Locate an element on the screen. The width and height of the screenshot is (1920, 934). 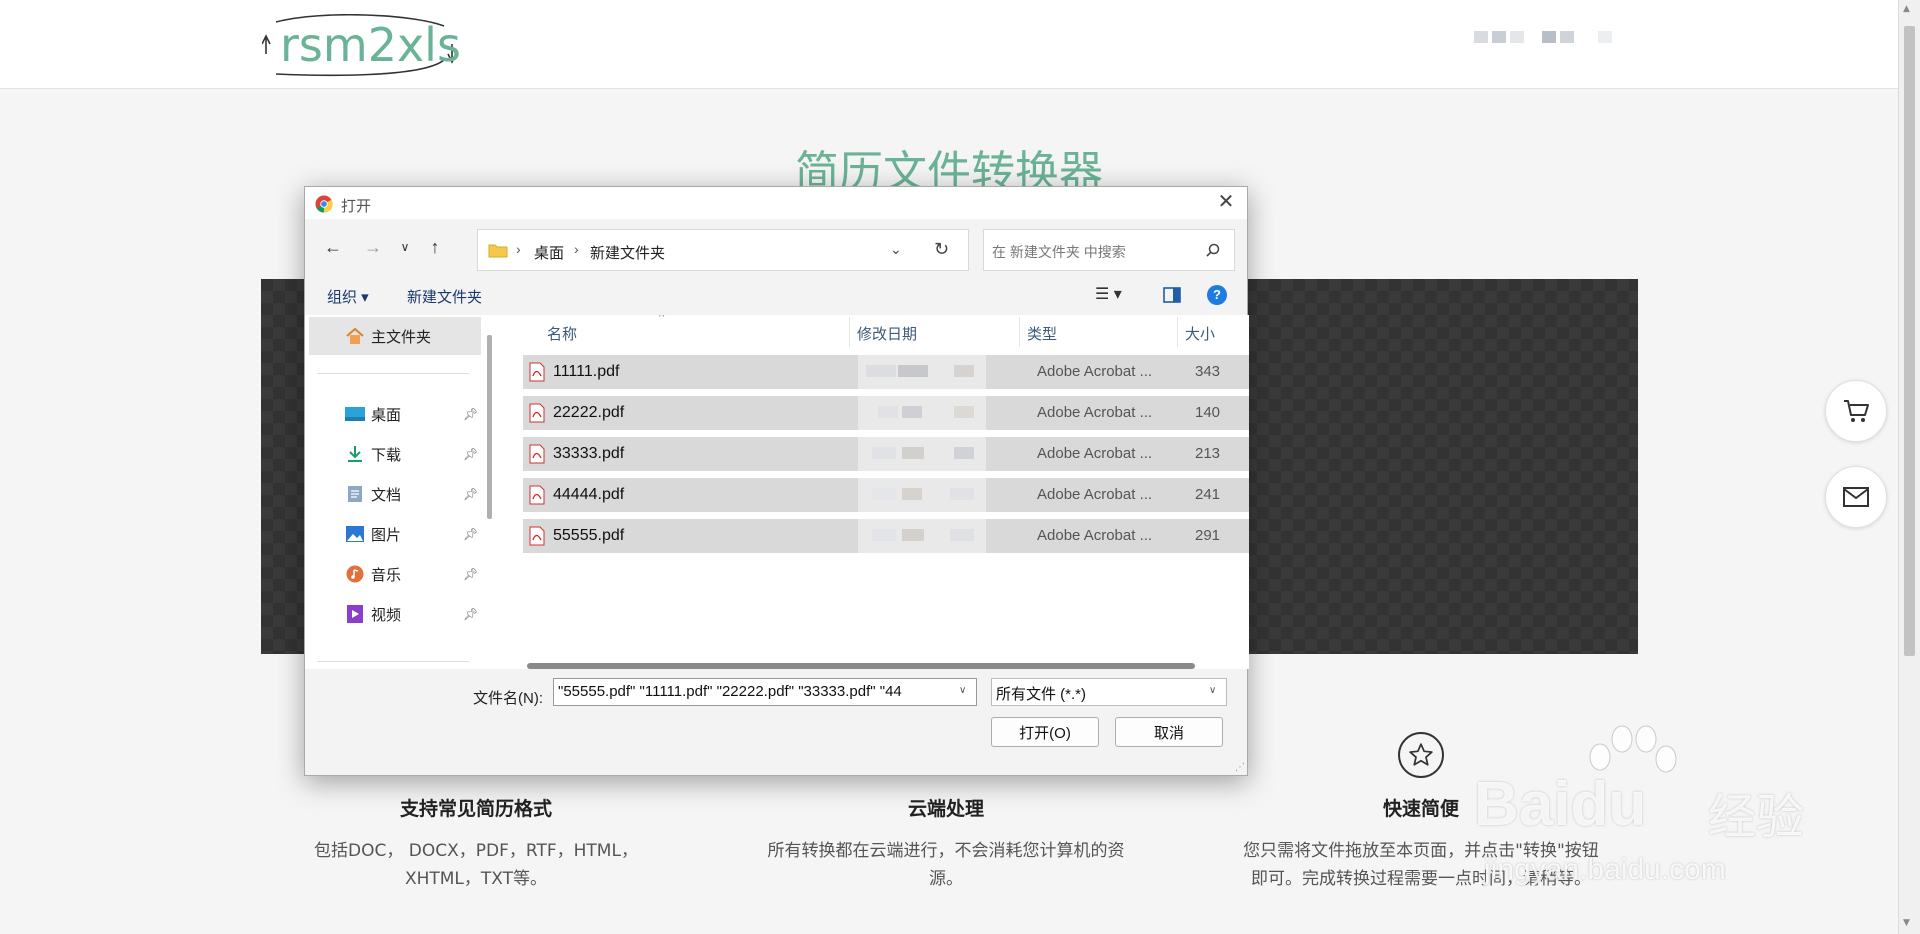
pictures-icon is located at coordinates (355, 534).